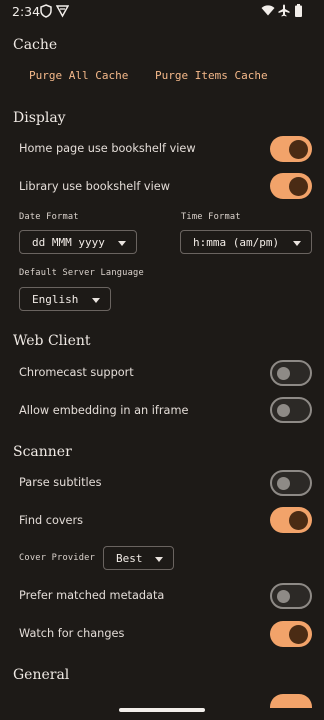 This screenshot has width=324, height=720. I want to click on date-format-select: dd MMM yyyy, so click(78, 242).